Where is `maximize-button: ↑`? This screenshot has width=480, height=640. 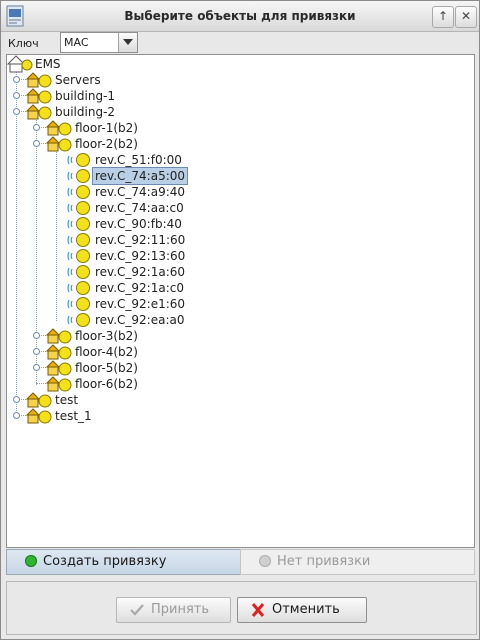 maximize-button: ↑ is located at coordinates (443, 17).